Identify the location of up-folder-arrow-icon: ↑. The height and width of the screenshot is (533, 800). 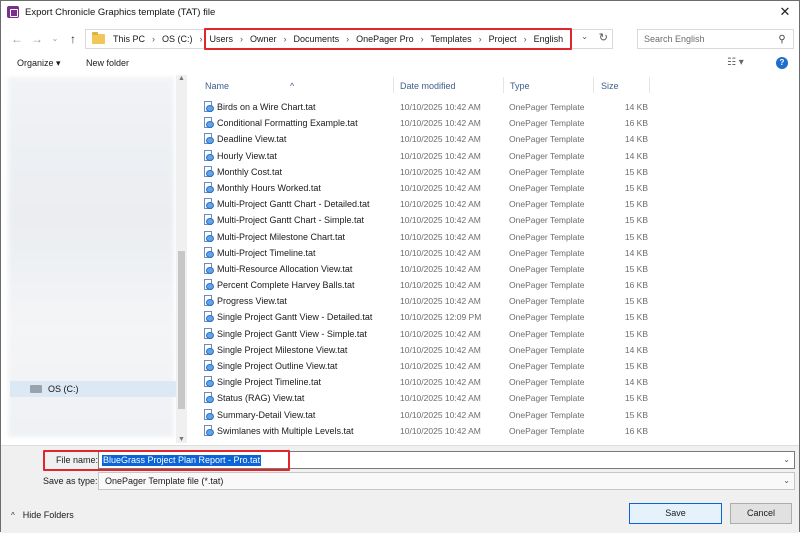
(73, 39).